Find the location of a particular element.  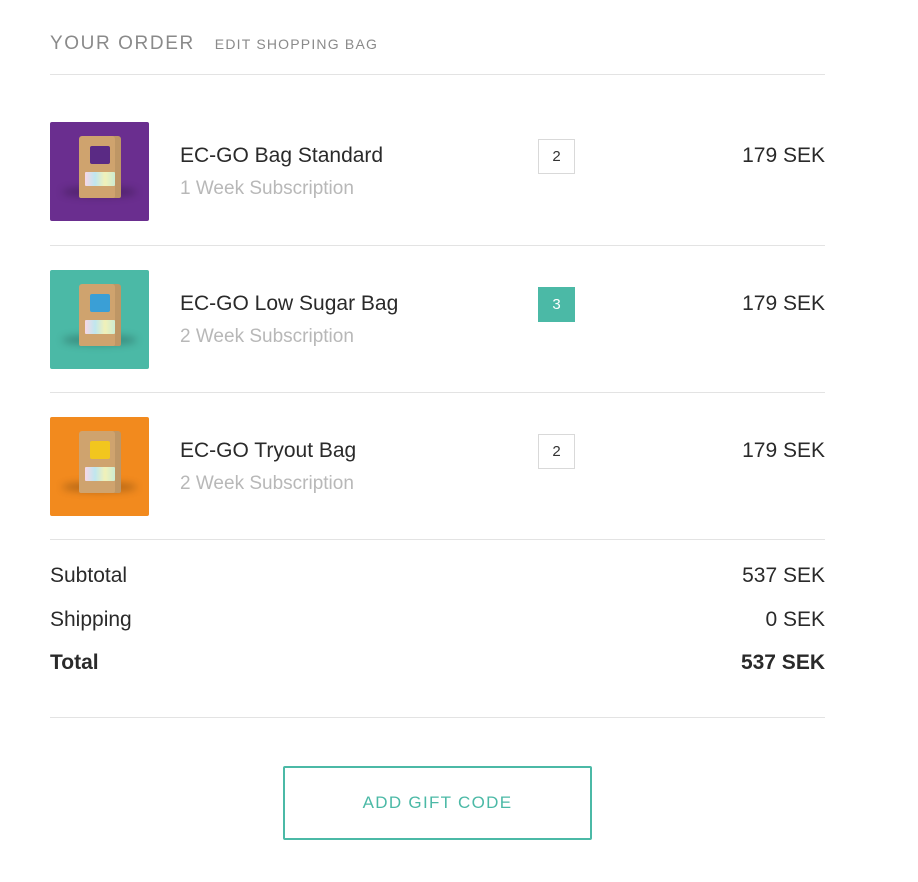

shipping-value: 0 SEK is located at coordinates (795, 619).